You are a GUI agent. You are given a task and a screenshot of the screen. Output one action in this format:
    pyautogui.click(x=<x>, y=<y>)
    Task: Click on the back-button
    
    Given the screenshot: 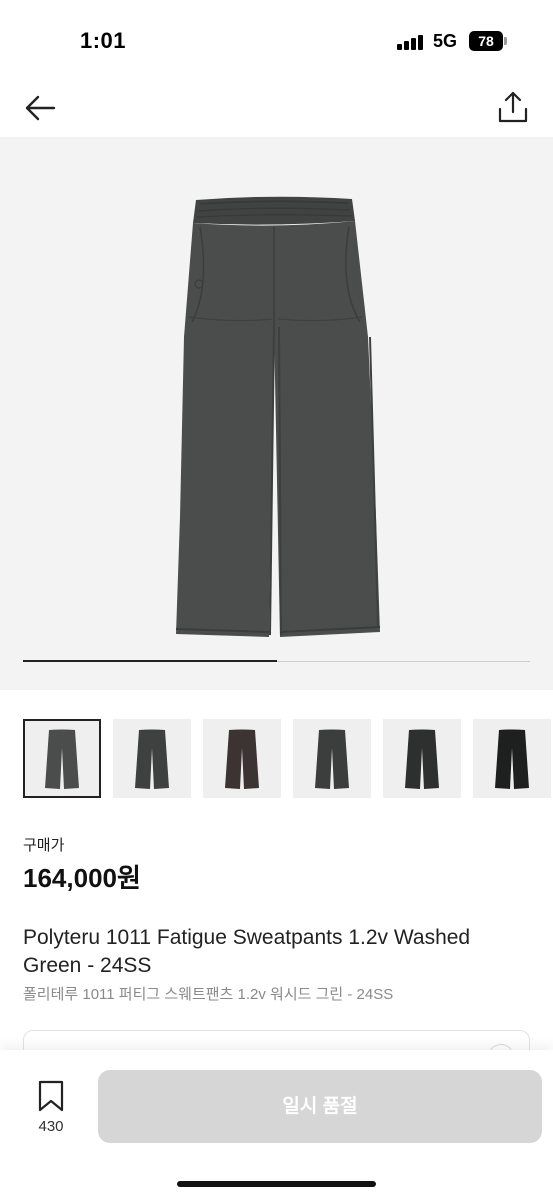 What is the action you would take?
    pyautogui.click(x=40, y=108)
    